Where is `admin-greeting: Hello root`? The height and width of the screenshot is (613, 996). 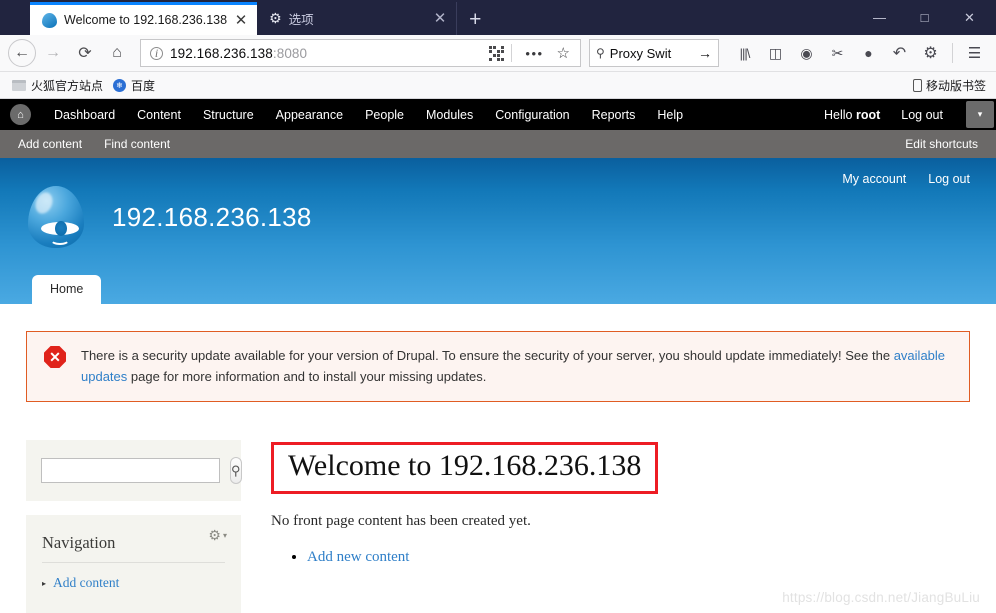 admin-greeting: Hello root is located at coordinates (852, 115).